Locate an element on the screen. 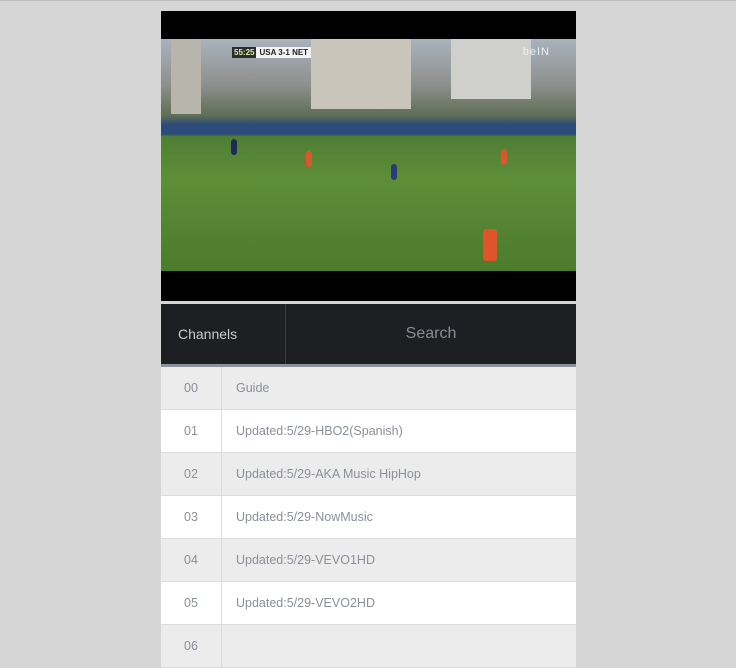 The height and width of the screenshot is (668, 736). channel-row: 04 Updated:5/29-VEVO1HD is located at coordinates (368, 560).